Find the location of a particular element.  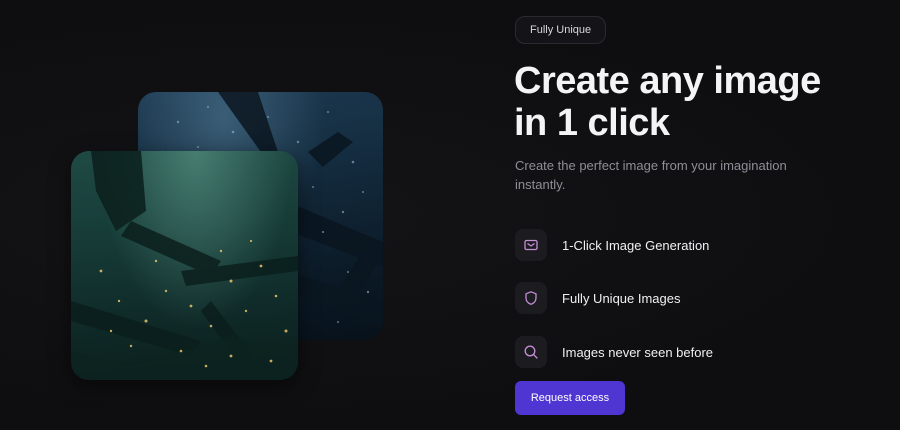

feature-label: 1-Click Image Generation is located at coordinates (636, 245).